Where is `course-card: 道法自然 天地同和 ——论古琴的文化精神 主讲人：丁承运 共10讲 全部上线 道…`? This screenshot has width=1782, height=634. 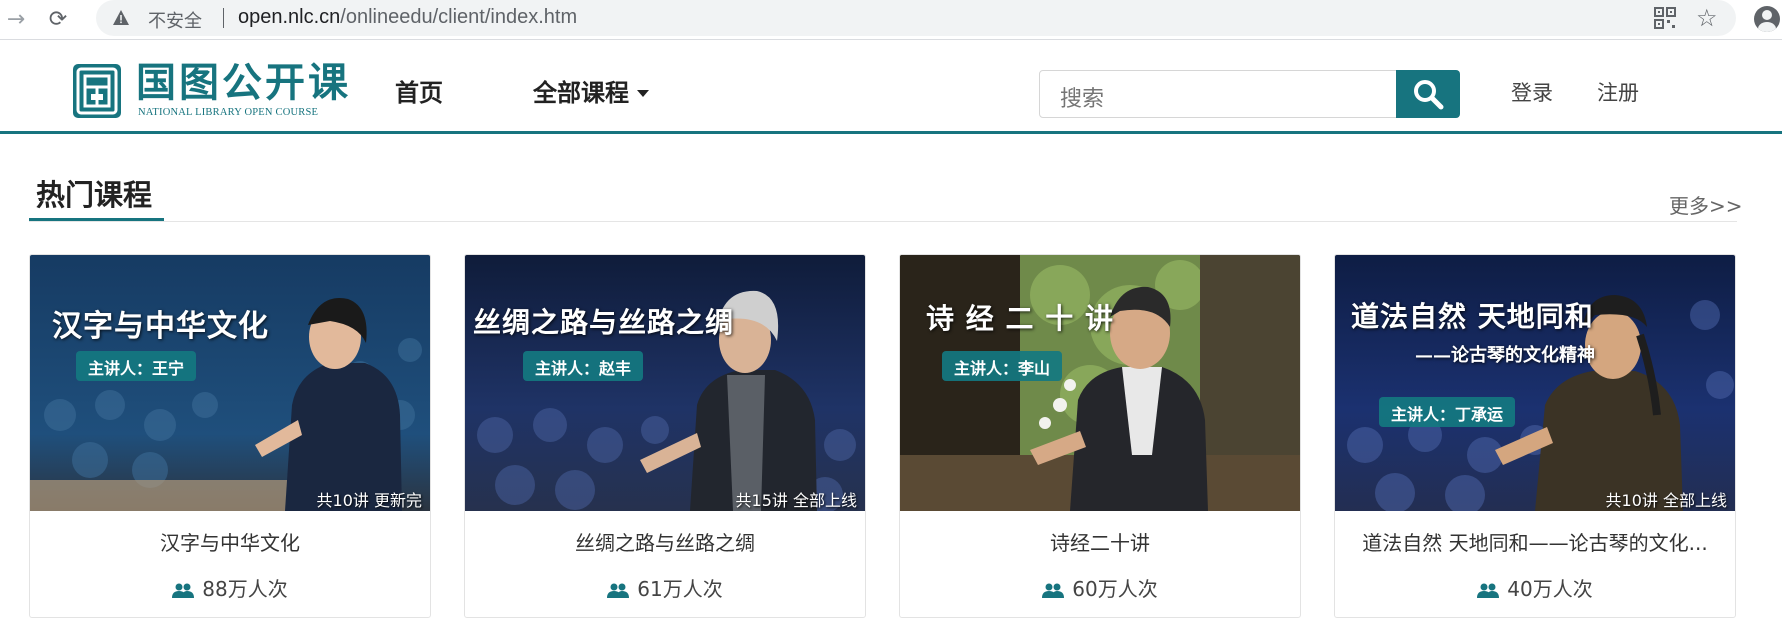
course-card: 道法自然 天地同和 ——论古琴的文化精神 主讲人：丁承运 共10讲 全部上线 道… is located at coordinates (1535, 436).